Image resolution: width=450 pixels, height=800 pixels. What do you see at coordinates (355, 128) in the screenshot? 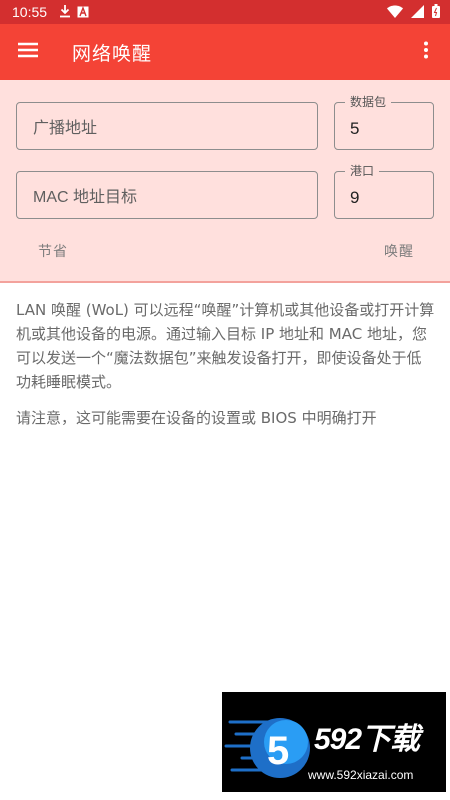
I see `packets-value: 5` at bounding box center [355, 128].